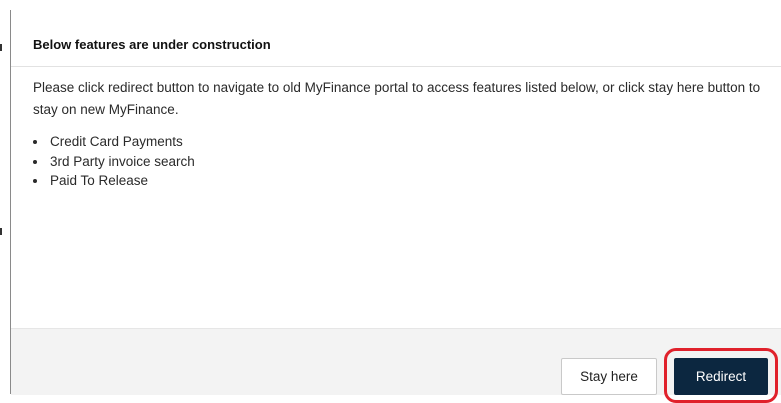 Image resolution: width=781 pixels, height=403 pixels. I want to click on redirect-button: Redirect, so click(721, 376).